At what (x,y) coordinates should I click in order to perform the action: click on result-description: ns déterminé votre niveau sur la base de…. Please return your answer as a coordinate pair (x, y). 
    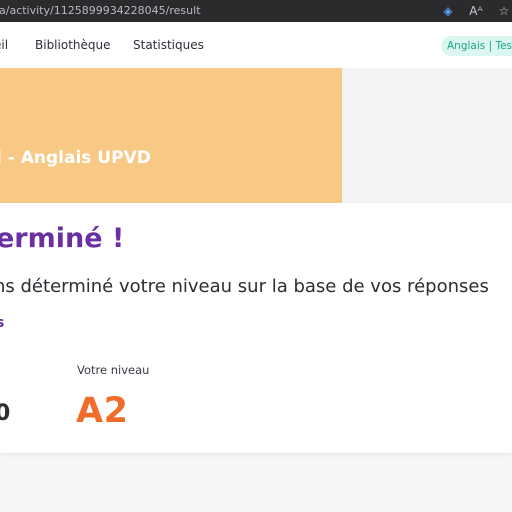
    Looking at the image, I should click on (244, 286).